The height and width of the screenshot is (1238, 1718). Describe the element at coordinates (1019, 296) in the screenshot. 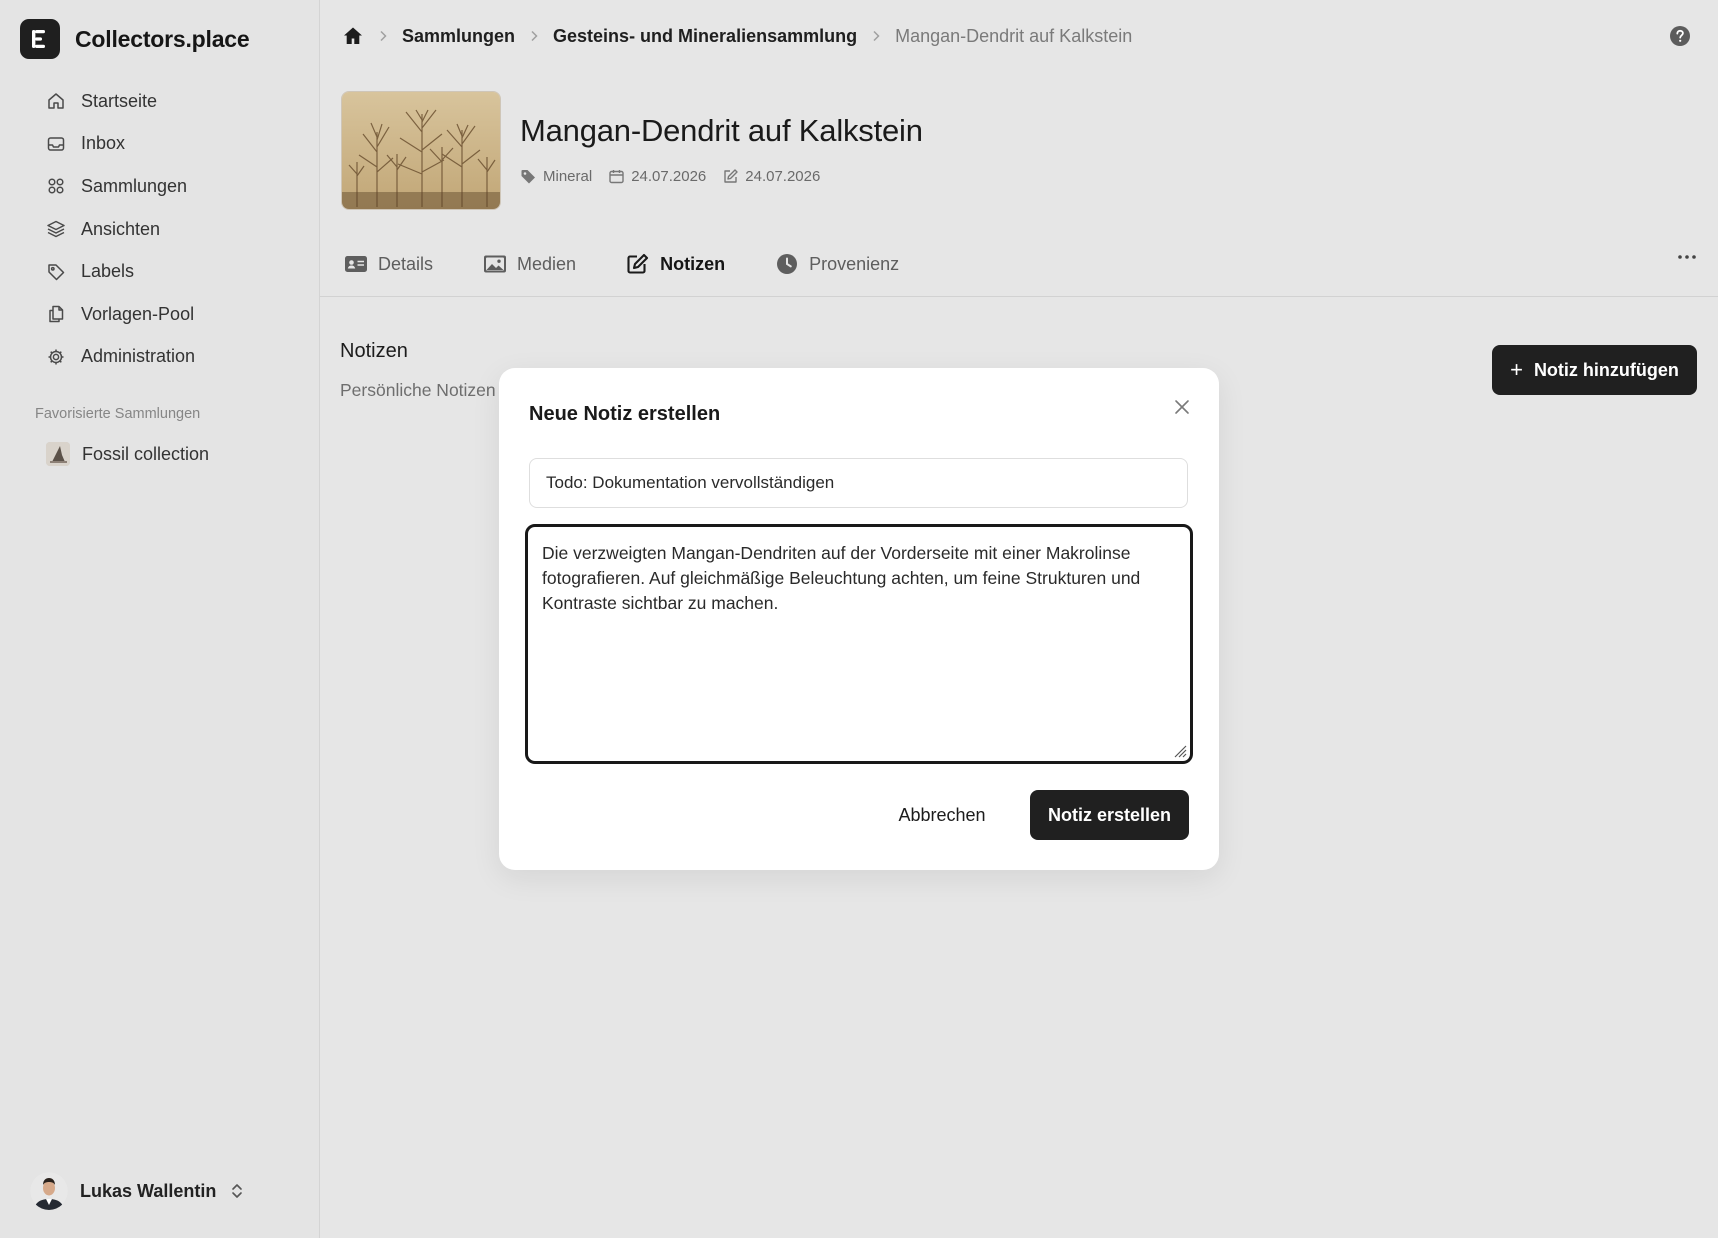

I see `tabs-divider` at that location.